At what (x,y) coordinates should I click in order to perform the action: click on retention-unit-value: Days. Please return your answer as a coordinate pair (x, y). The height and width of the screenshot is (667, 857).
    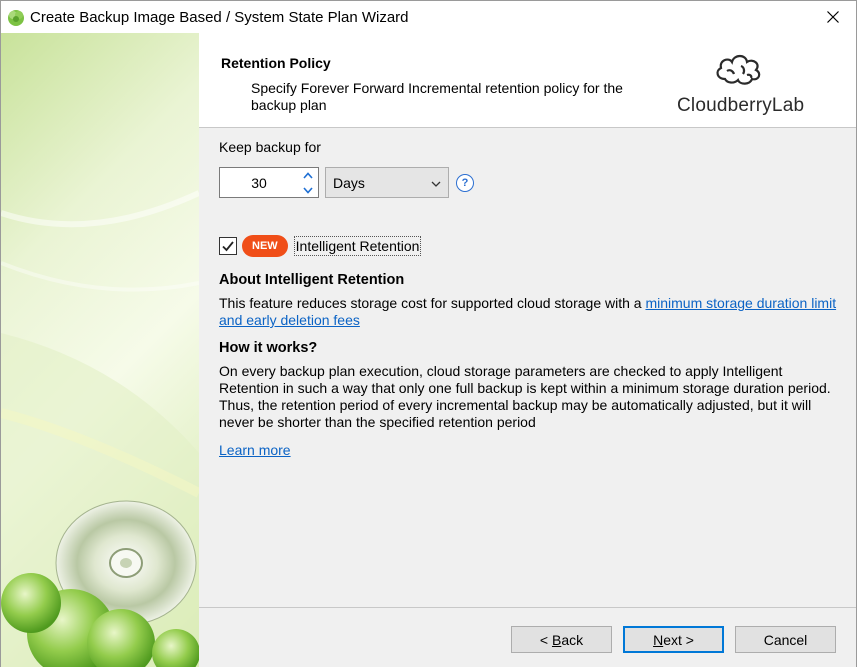
    Looking at the image, I should click on (349, 183).